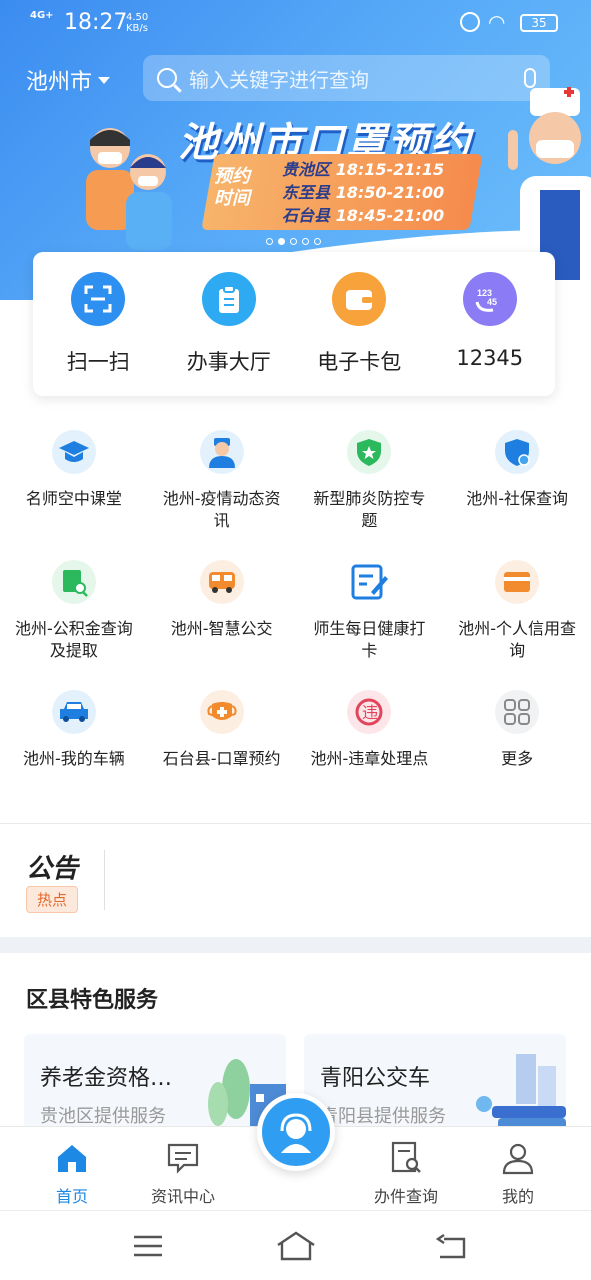 This screenshot has width=591, height=1280. What do you see at coordinates (490, 358) in the screenshot?
I see `quick-action-label: 12345` at bounding box center [490, 358].